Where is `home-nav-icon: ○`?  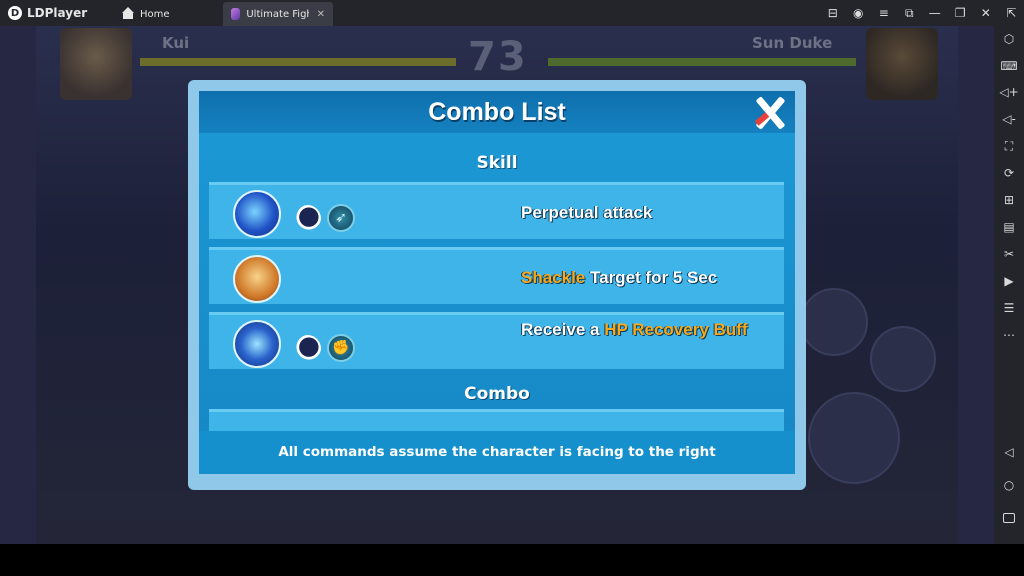 home-nav-icon: ○ is located at coordinates (1009, 485).